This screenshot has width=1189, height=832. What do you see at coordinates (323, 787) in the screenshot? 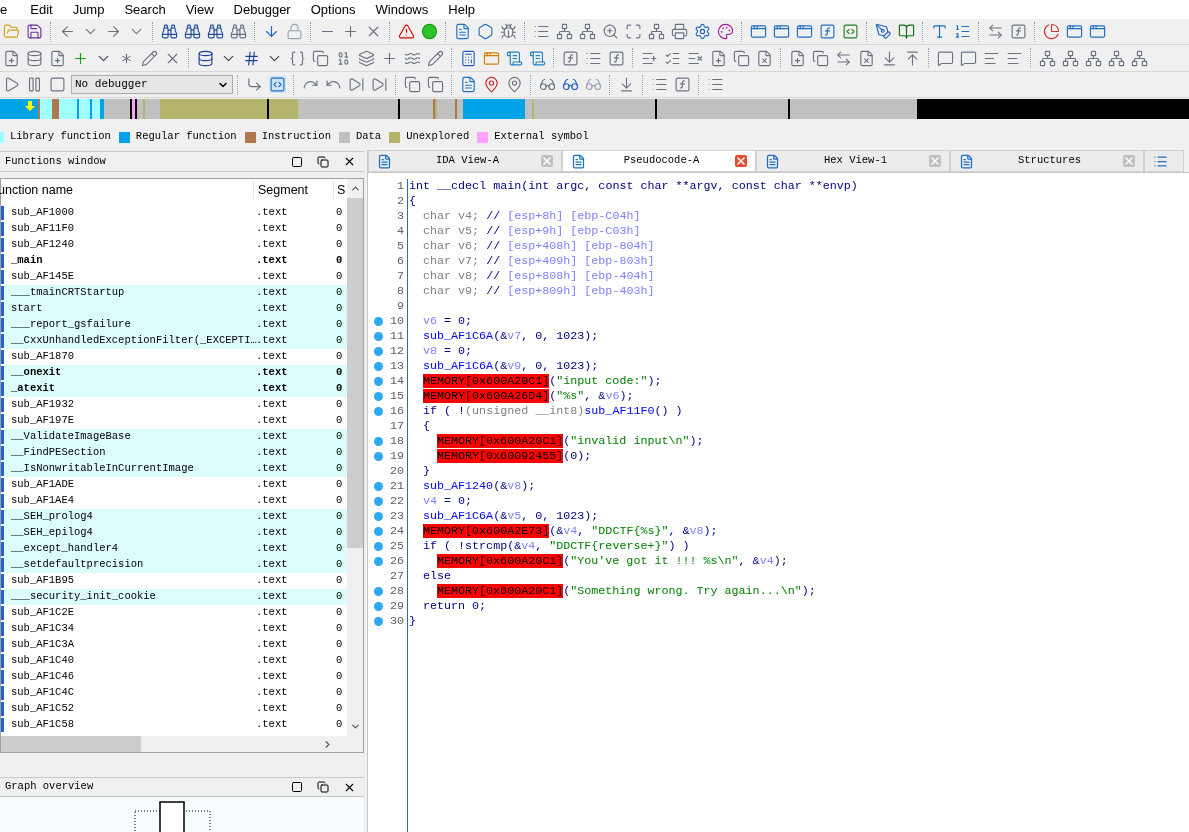
I see `restore-icon` at bounding box center [323, 787].